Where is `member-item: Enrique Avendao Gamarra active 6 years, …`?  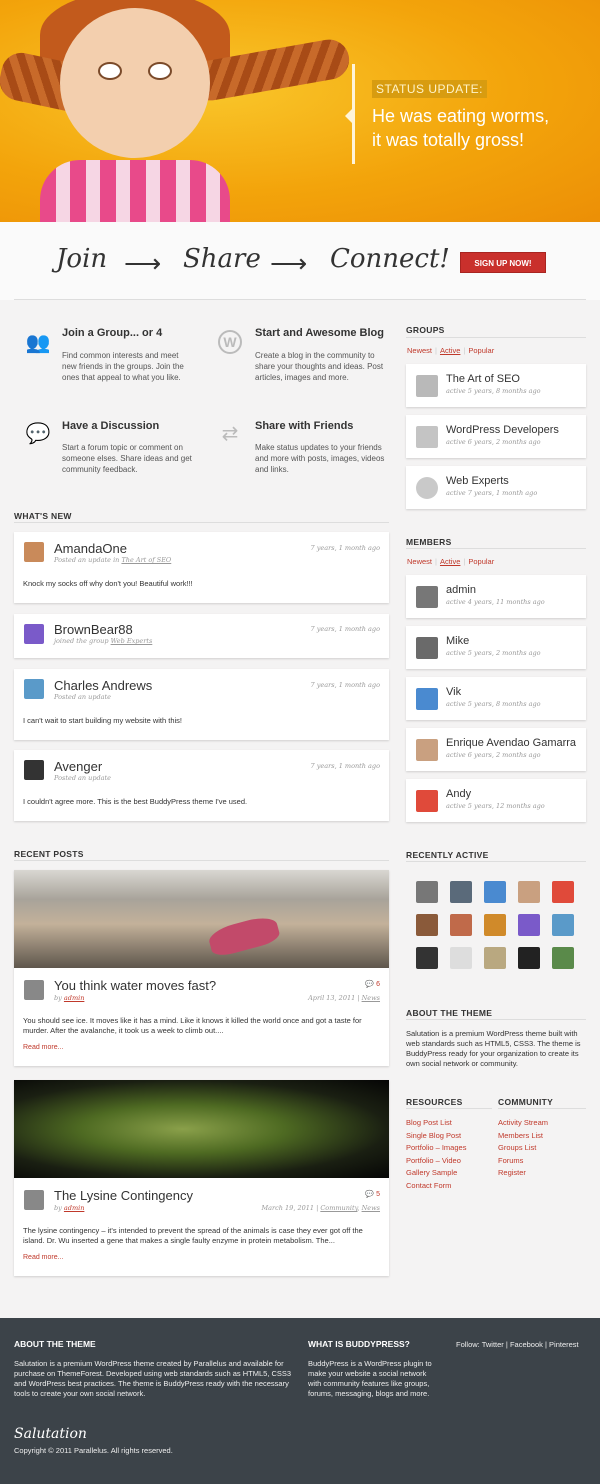 member-item: Enrique Avendao Gamarra active 6 years, … is located at coordinates (496, 749).